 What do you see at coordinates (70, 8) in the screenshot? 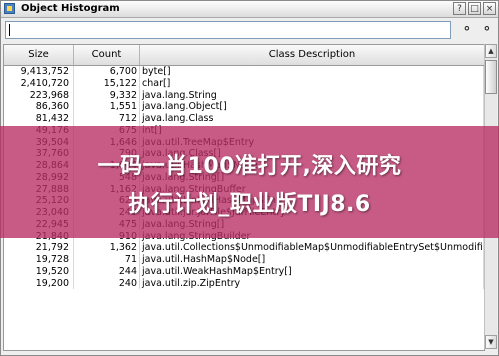
I see `window-title: Object Histogram` at bounding box center [70, 8].